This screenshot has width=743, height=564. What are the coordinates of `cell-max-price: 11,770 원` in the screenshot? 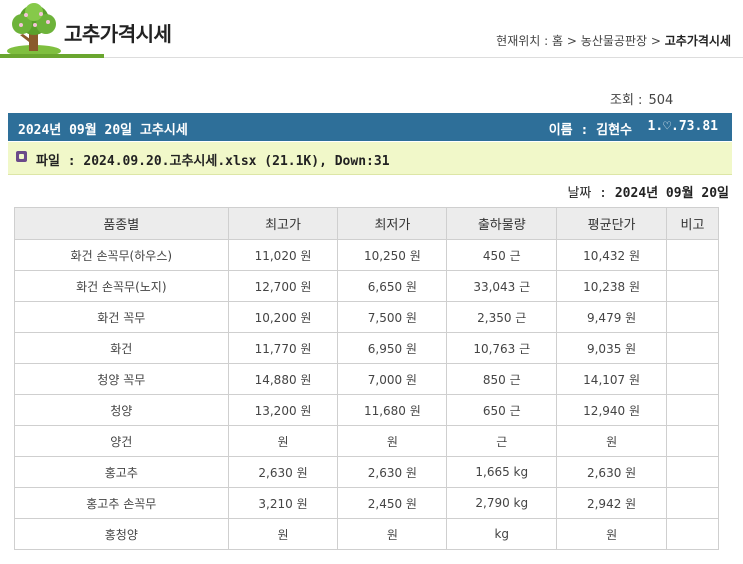 It's located at (283, 348).